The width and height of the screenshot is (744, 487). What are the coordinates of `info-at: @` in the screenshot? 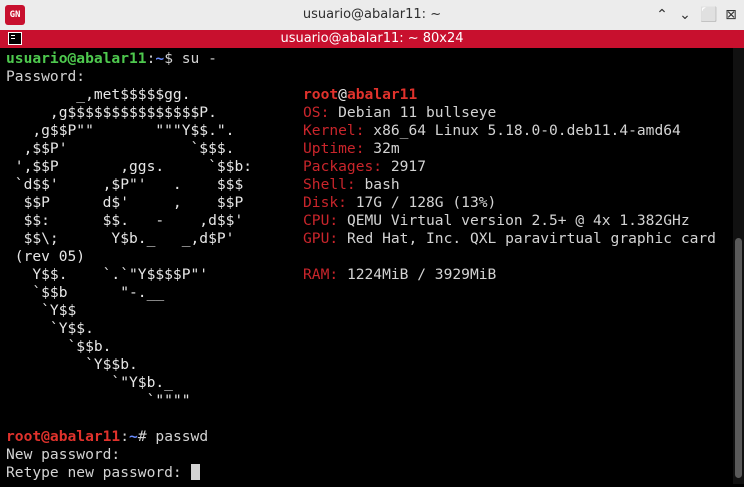 It's located at (342, 94).